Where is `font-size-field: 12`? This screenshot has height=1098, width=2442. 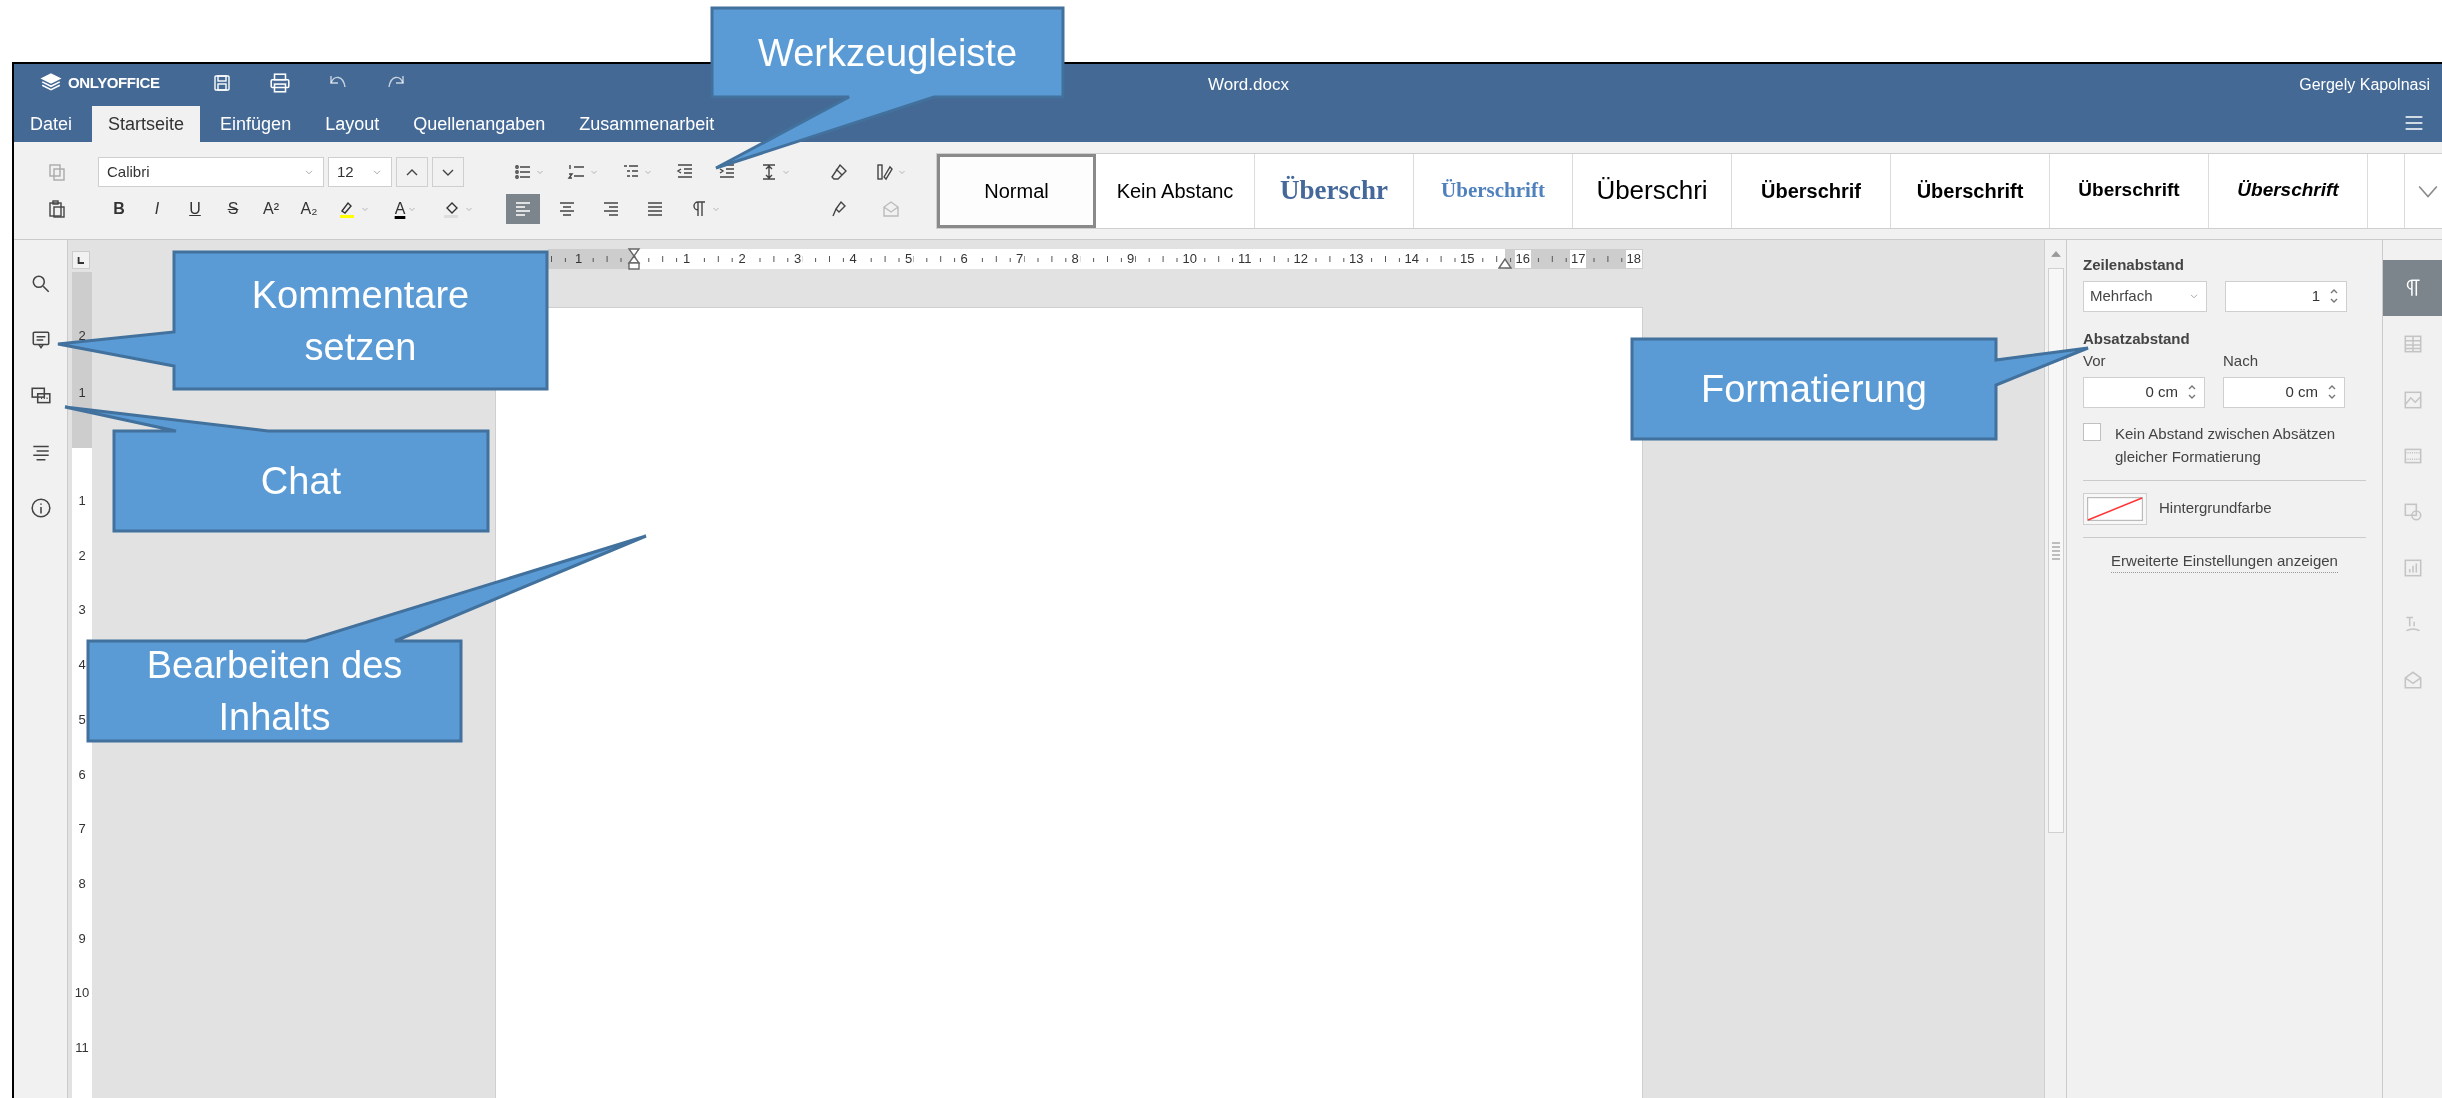
font-size-field: 12 is located at coordinates (360, 172).